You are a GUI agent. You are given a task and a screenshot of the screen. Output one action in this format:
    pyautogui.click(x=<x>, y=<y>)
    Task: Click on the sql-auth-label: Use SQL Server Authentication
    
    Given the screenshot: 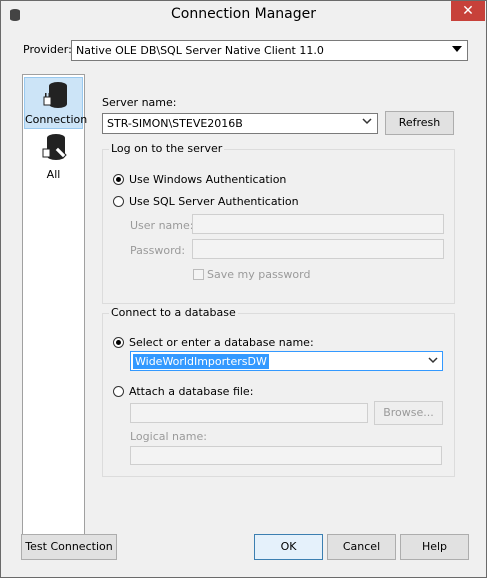 What is the action you would take?
    pyautogui.click(x=214, y=201)
    